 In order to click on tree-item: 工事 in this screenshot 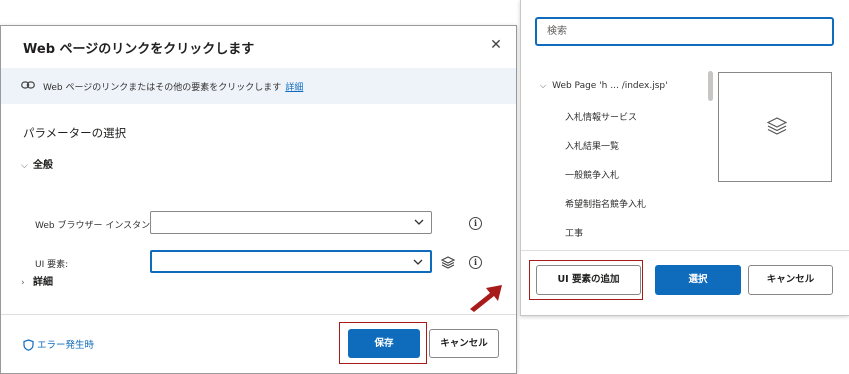, I will do `click(574, 232)`.